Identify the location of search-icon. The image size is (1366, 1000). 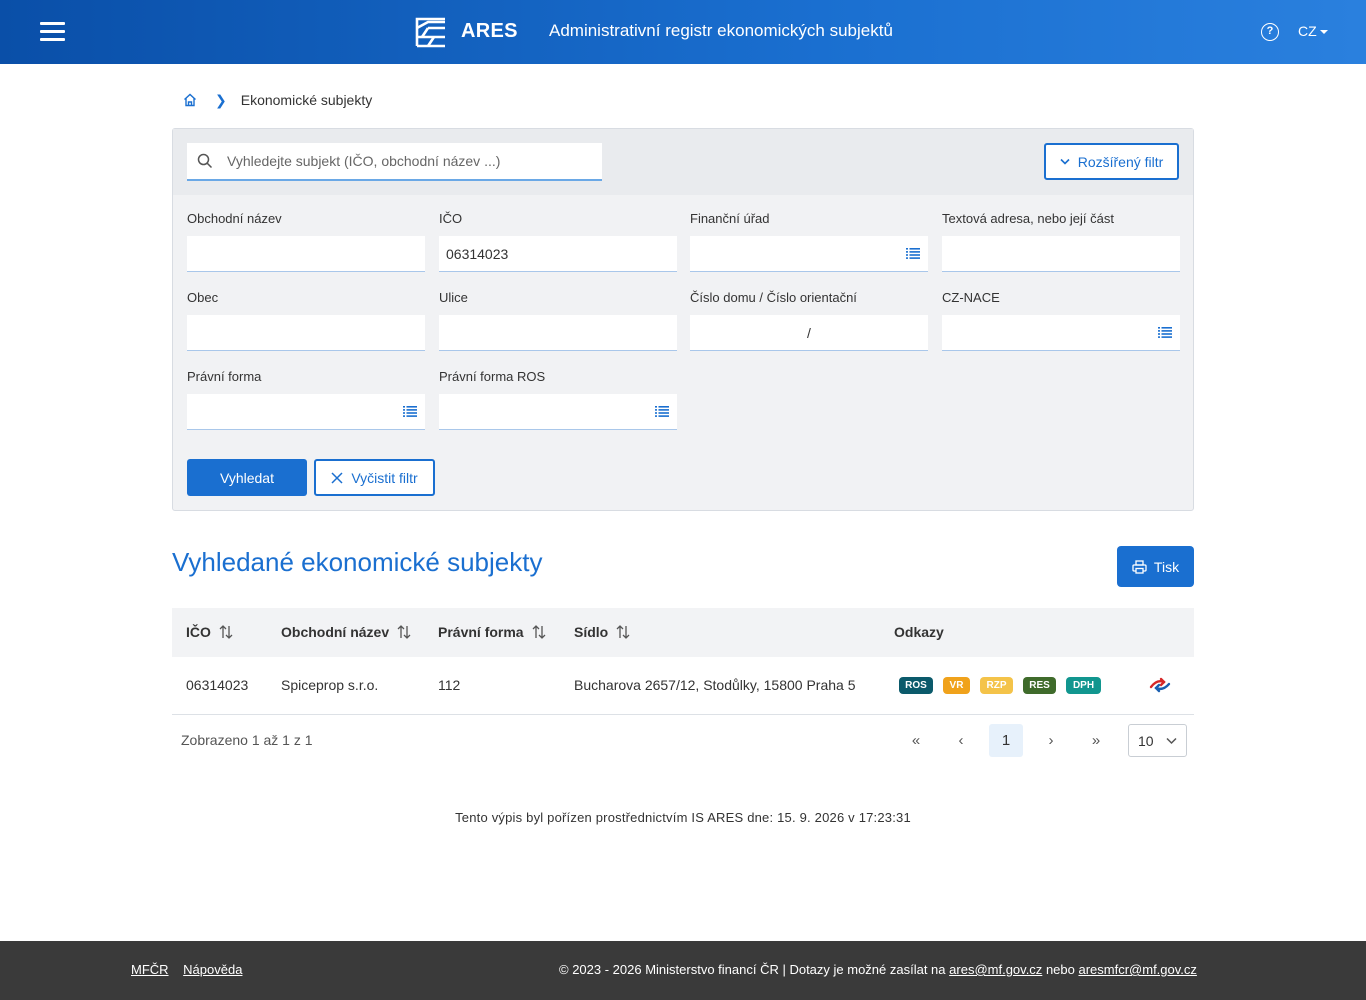
(205, 161).